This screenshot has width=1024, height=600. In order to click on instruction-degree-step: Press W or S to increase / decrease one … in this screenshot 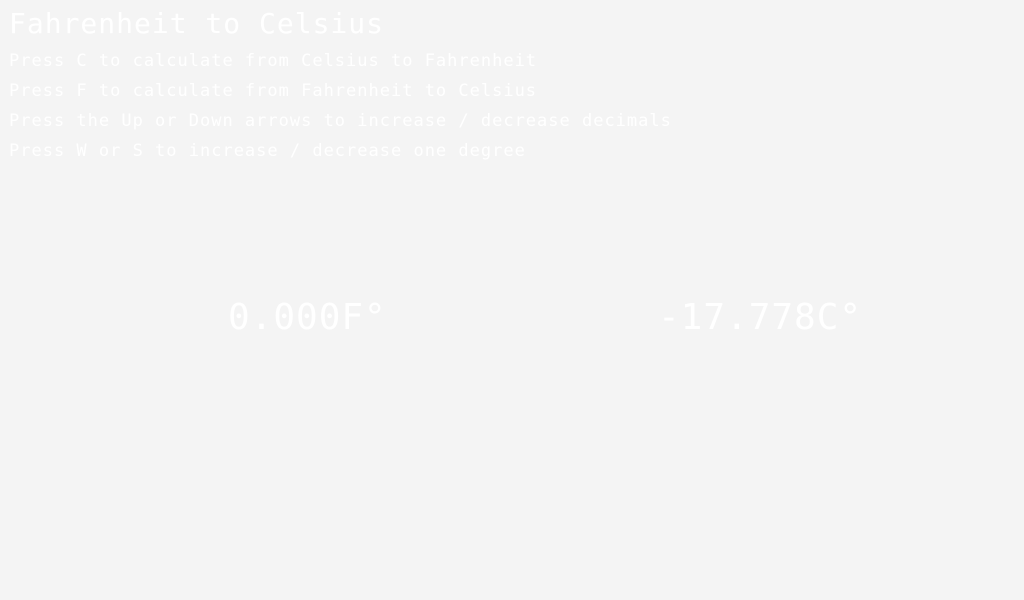, I will do `click(267, 151)`.